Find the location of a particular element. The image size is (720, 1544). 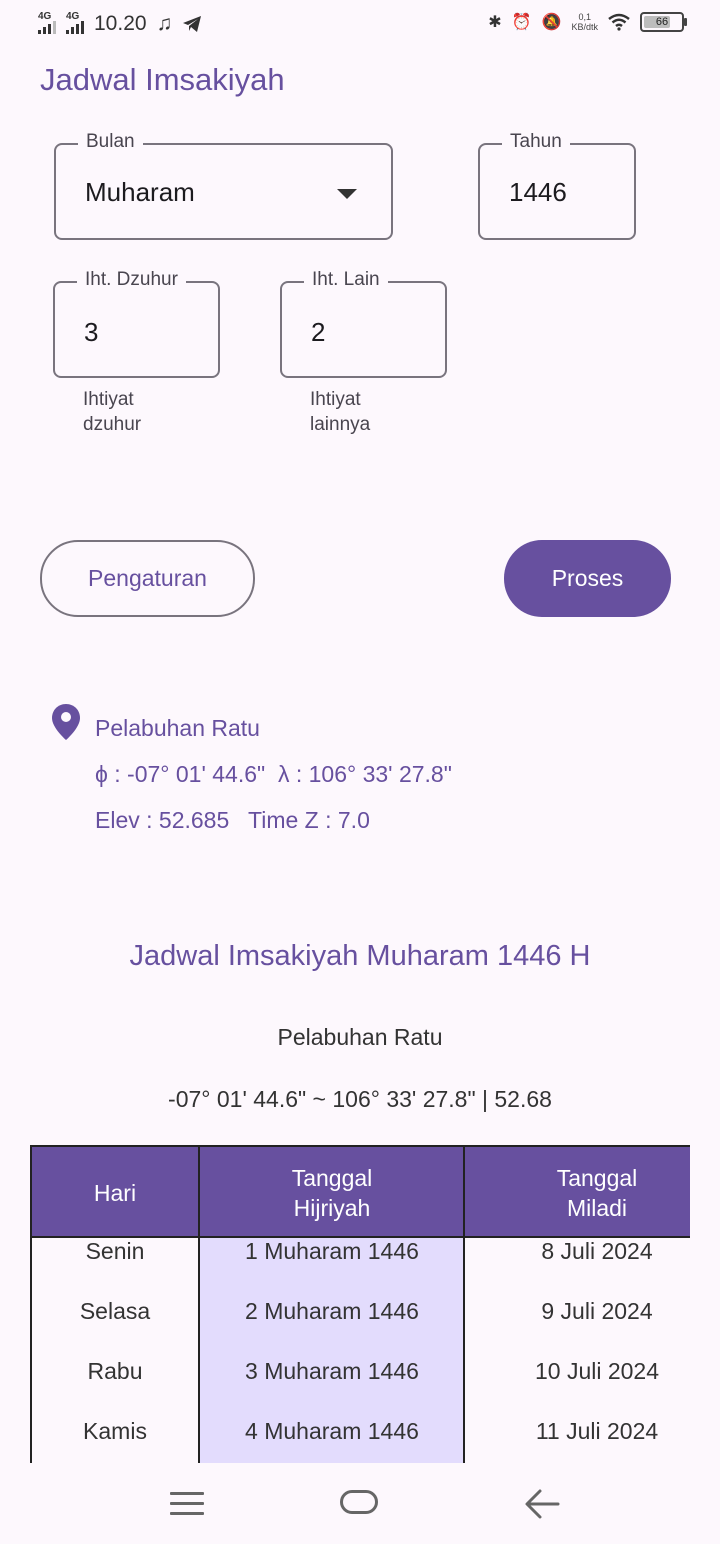

table-header: Hari Tanggal Hijriyah Tanggal Miladi is located at coordinates (360, 1191).